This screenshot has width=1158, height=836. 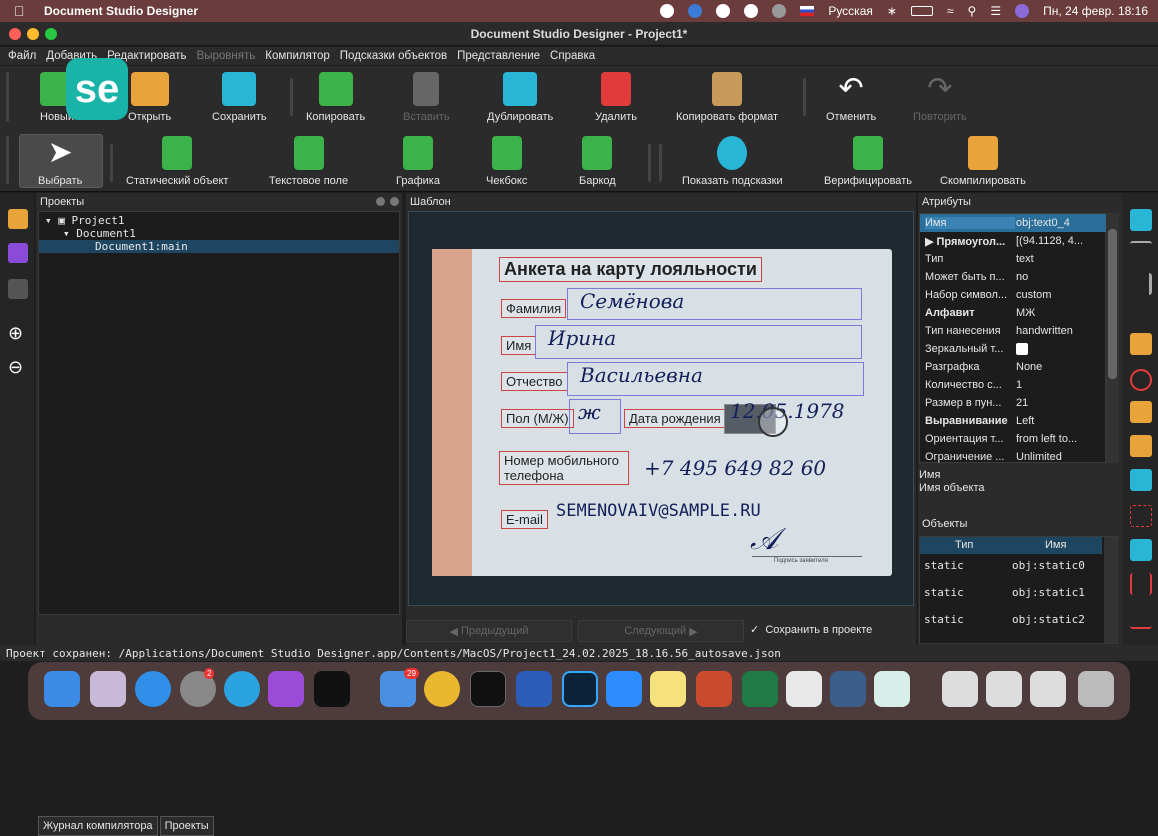 What do you see at coordinates (1059, 367) in the screenshot?
I see `attribute-value: None` at bounding box center [1059, 367].